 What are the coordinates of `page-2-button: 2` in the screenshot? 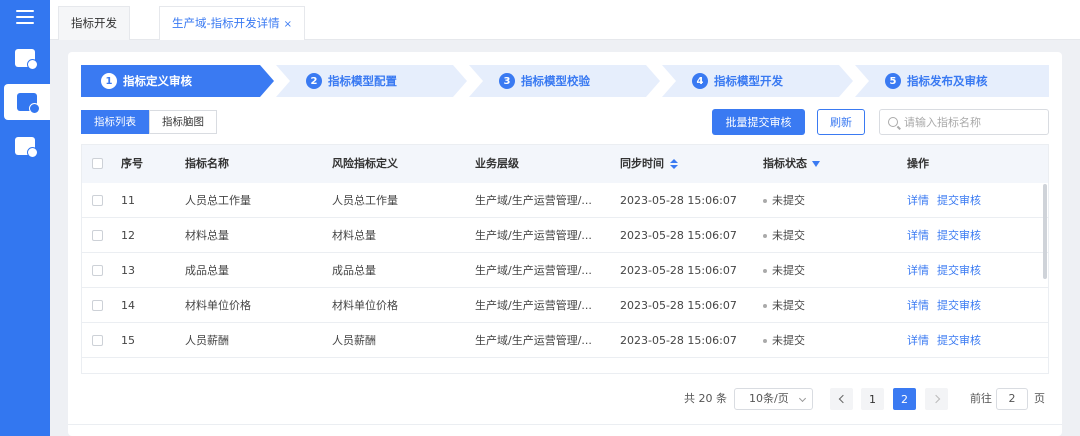 It's located at (904, 399).